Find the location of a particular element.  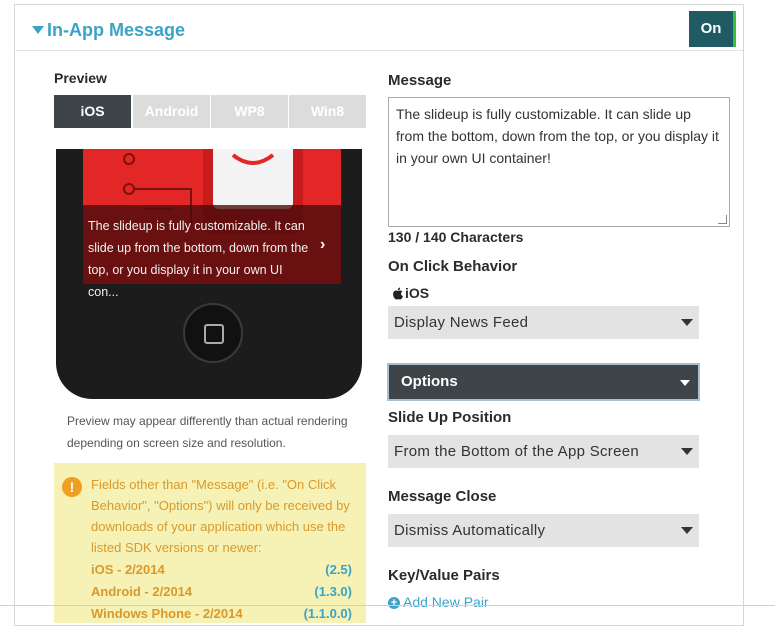

chevron-right-icon: › is located at coordinates (323, 244).